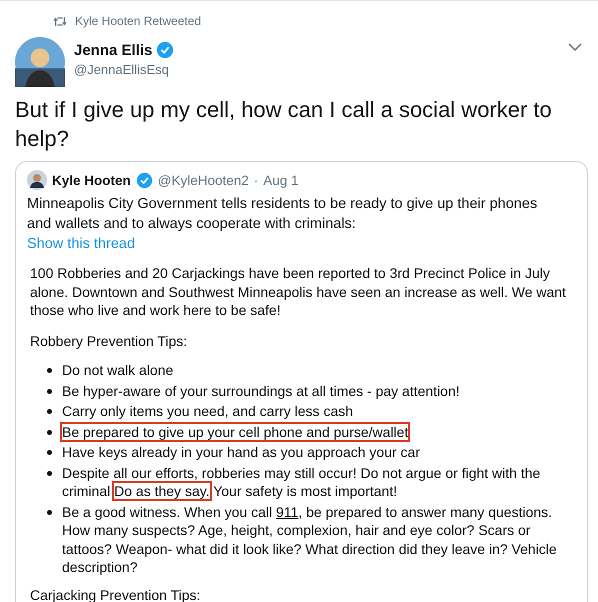 The height and width of the screenshot is (602, 598). Describe the element at coordinates (310, 539) in the screenshot. I see `bullet-item: Be a good witness. When you call 911, be prepared to answer many questions. How many suspects? Age, height, complexion, hair and eye color? Scars or tattoos? Weapon- what did it look like? What direction did they leave in? Vehicle description?` at that location.